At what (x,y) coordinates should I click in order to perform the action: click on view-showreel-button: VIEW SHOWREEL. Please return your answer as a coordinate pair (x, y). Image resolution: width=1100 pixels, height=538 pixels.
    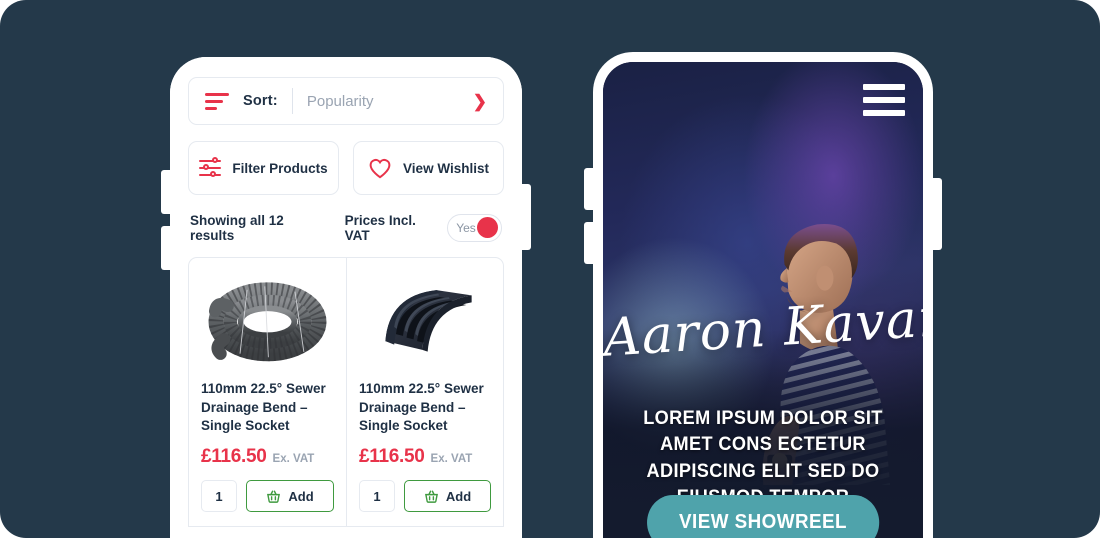
    Looking at the image, I should click on (763, 516).